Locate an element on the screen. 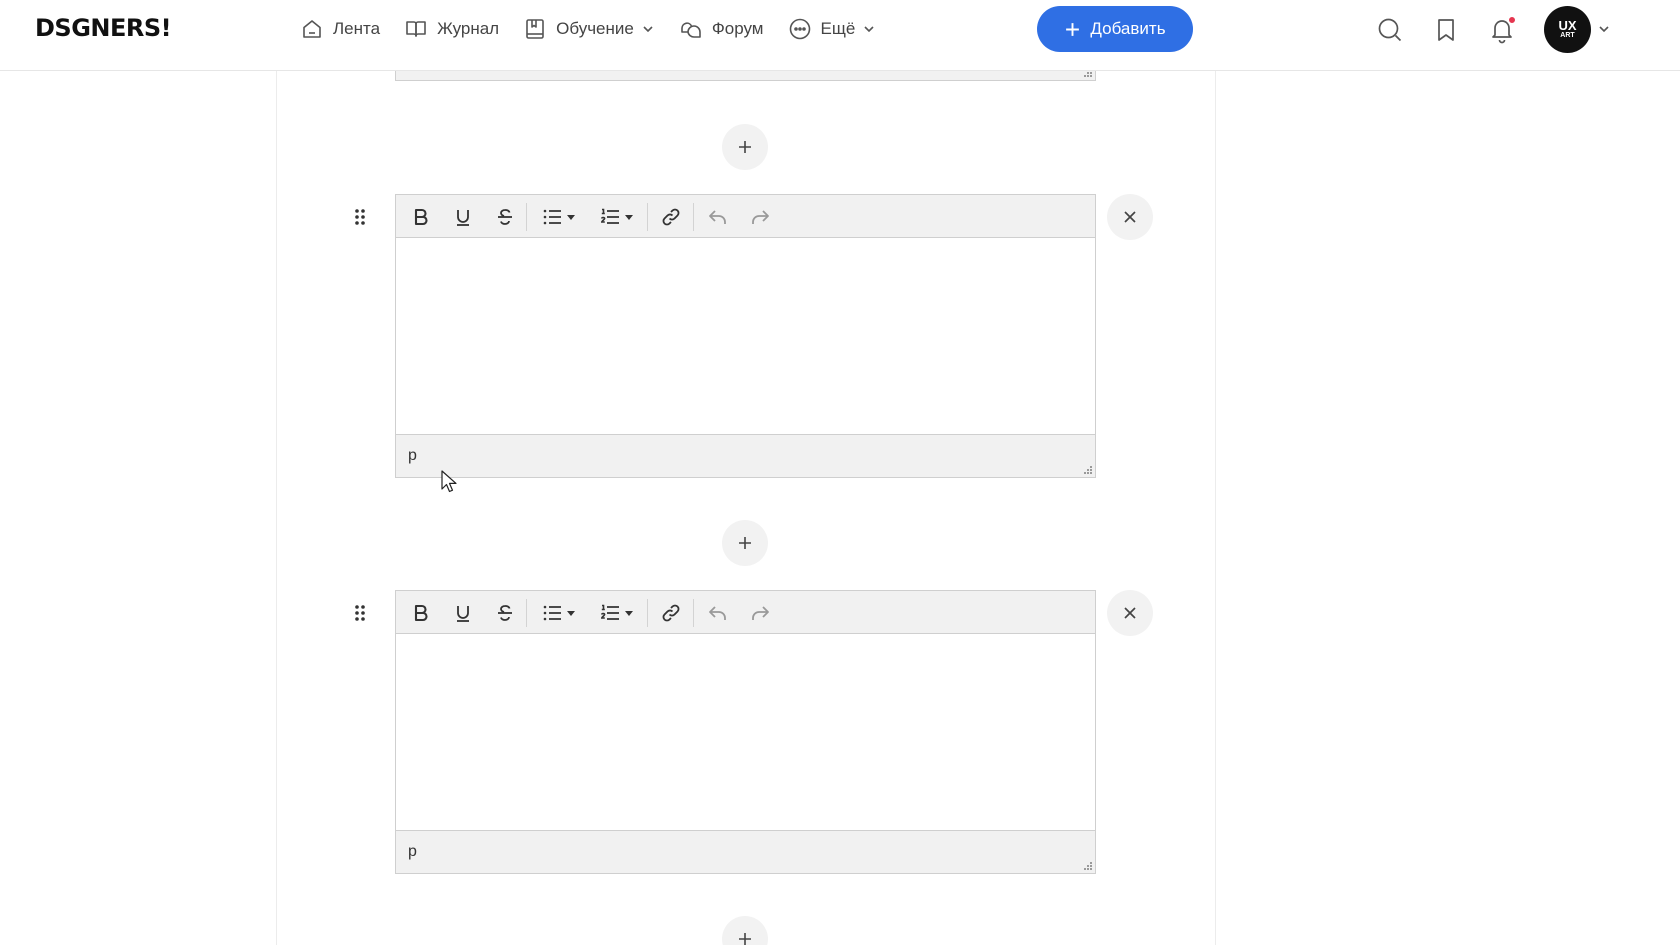  nav-item-label: Обучение is located at coordinates (595, 28).